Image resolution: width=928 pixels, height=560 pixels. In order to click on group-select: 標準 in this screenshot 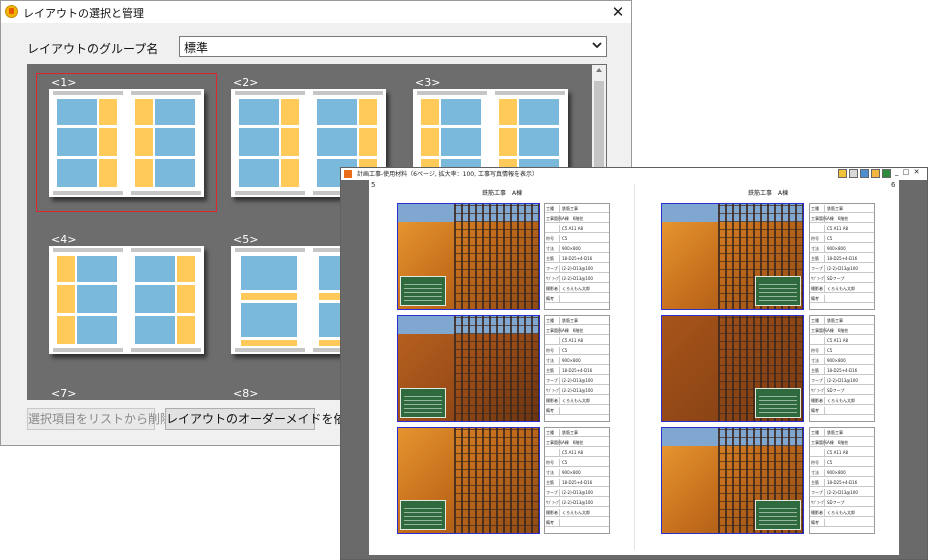, I will do `click(393, 46)`.